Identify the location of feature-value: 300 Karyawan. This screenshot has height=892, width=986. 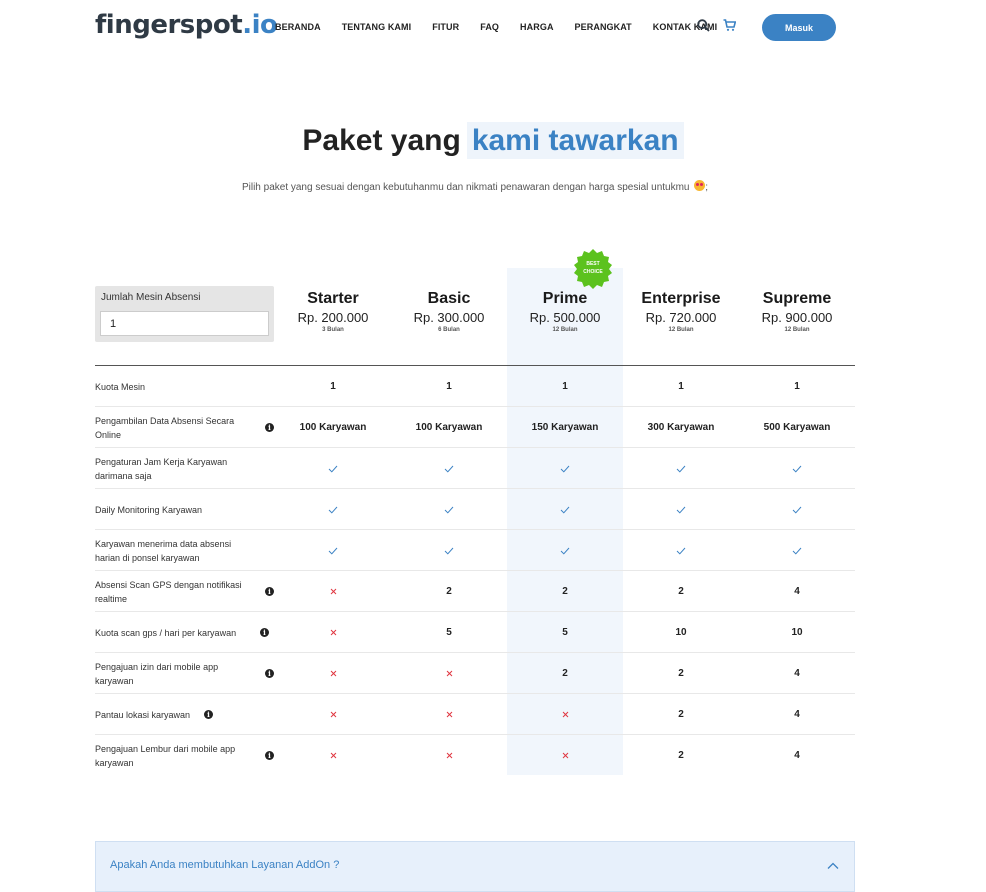
(681, 427).